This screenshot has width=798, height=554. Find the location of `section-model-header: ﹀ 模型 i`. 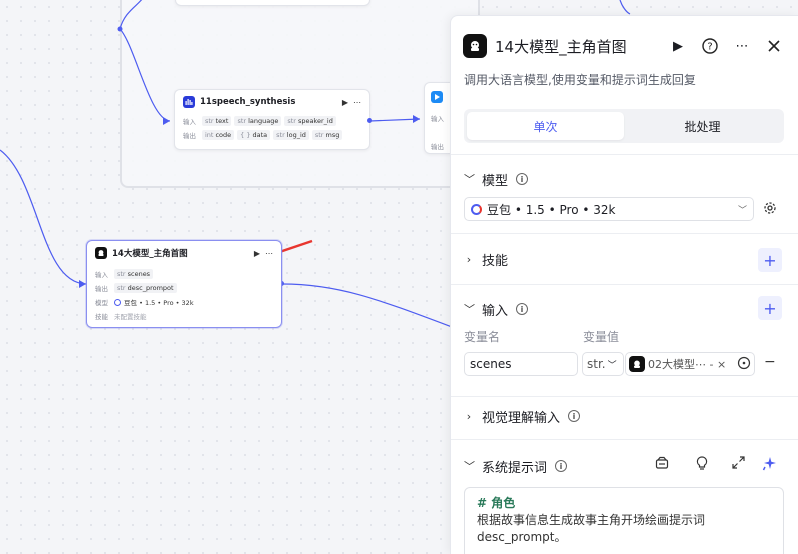

section-model-header: ﹀ 模型 i is located at coordinates (496, 179).